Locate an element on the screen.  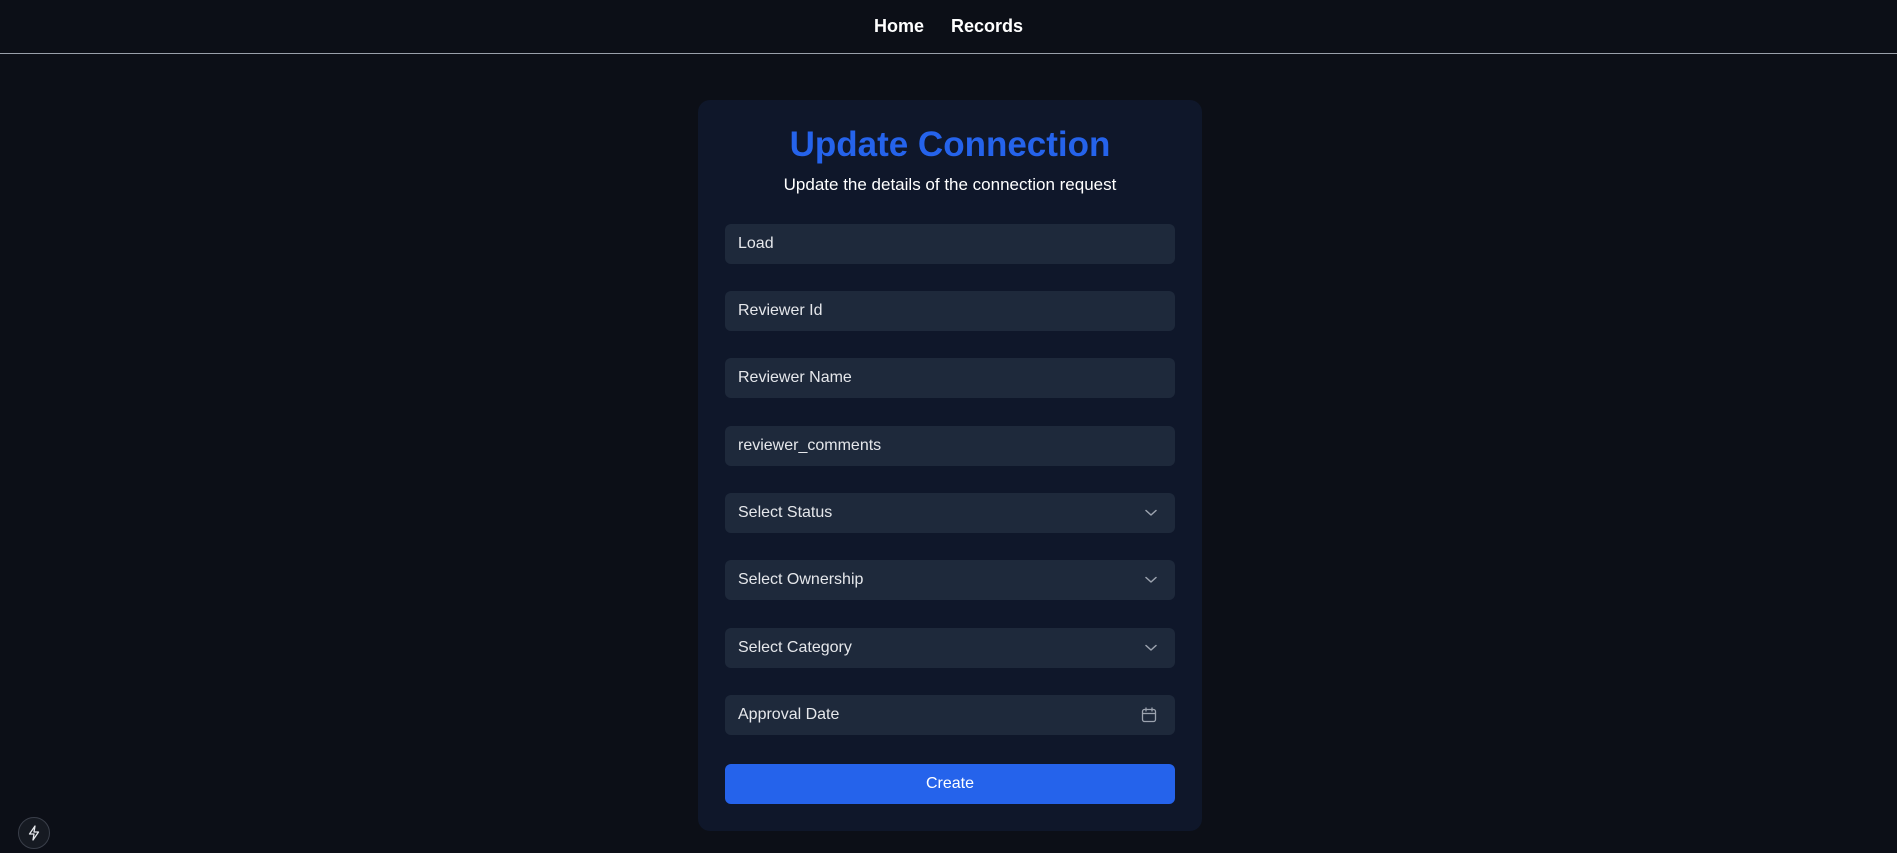
nav-records-link: Records is located at coordinates (987, 26).